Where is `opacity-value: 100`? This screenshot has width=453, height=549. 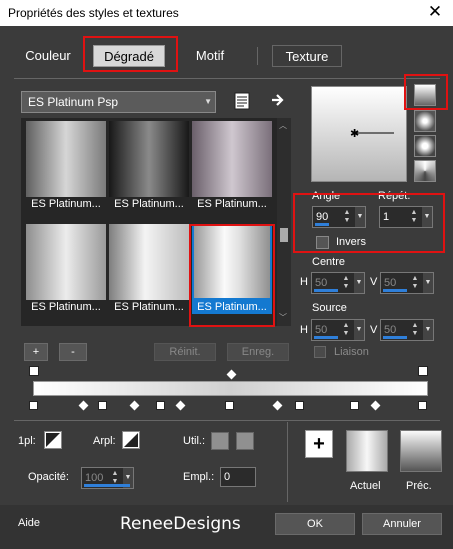 opacity-value: 100 is located at coordinates (94, 478).